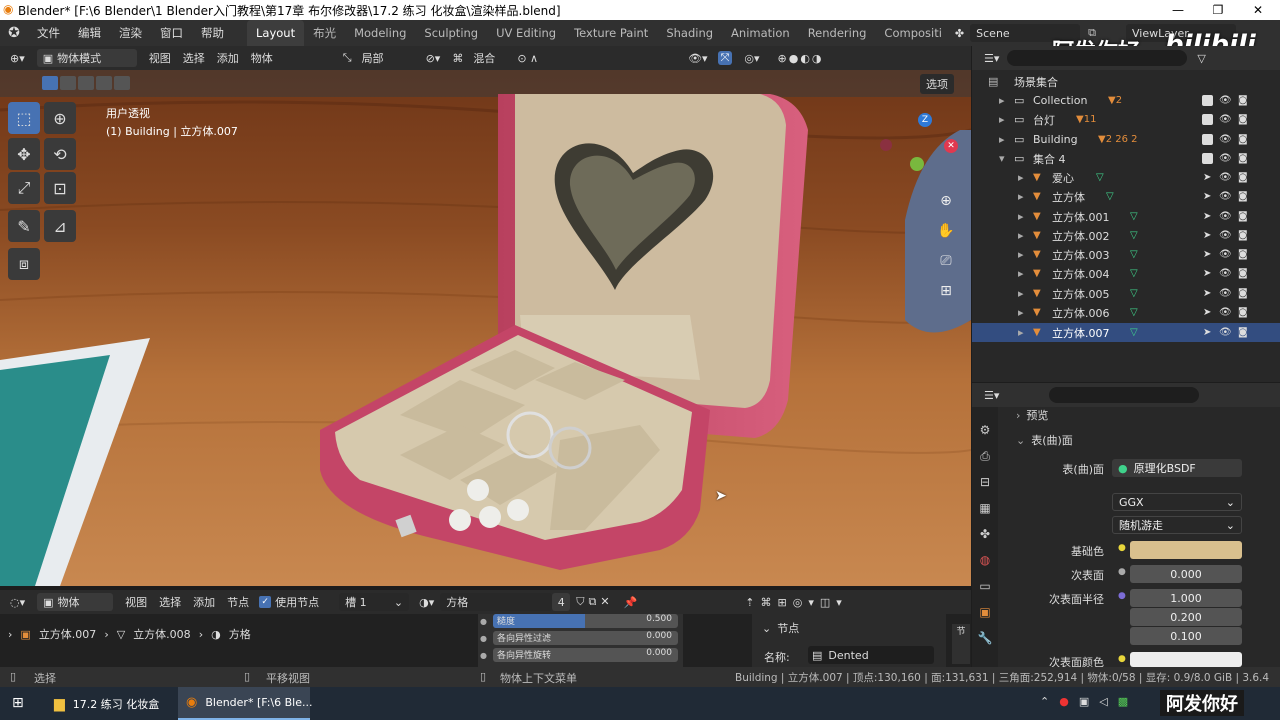 Image resolution: width=1280 pixels, height=720 pixels. I want to click on tool-tab-icon: ⚙, so click(985, 430).